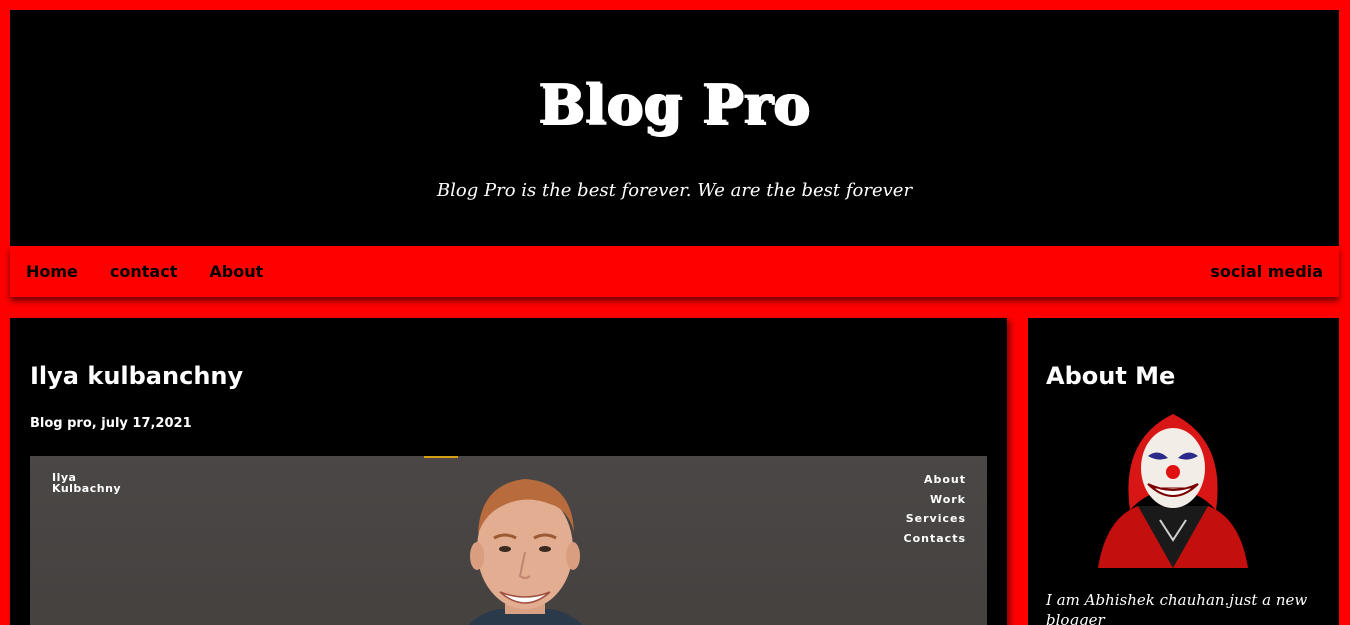 The width and height of the screenshot is (1350, 625). I want to click on image-menu: About Work Services Contacts, so click(935, 509).